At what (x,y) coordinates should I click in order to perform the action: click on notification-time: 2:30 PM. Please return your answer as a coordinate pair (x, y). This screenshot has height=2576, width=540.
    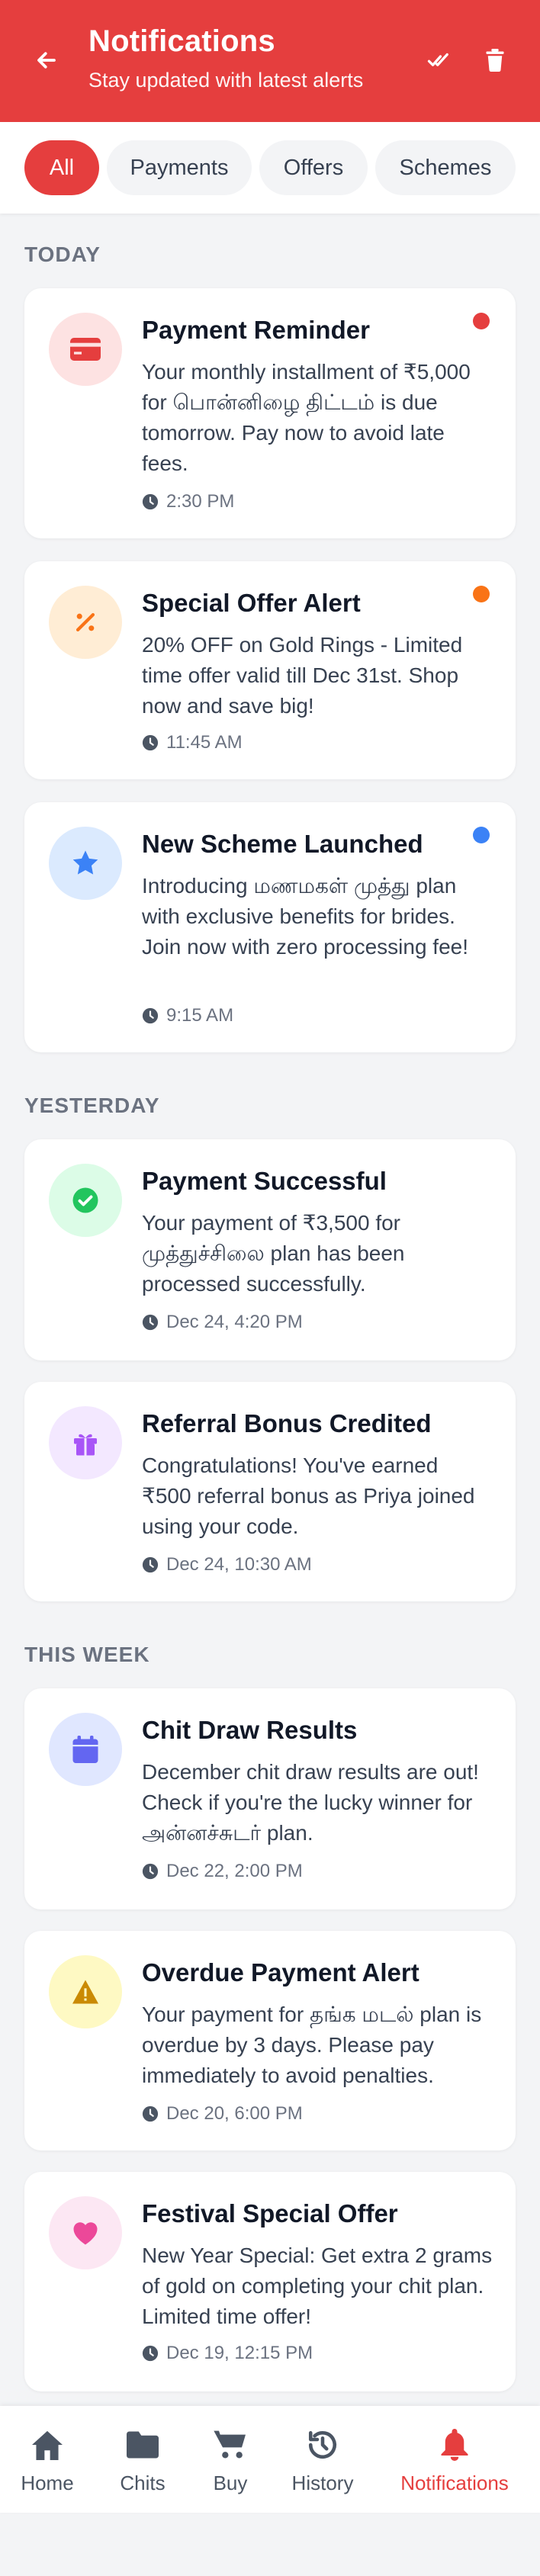
    Looking at the image, I should click on (188, 502).